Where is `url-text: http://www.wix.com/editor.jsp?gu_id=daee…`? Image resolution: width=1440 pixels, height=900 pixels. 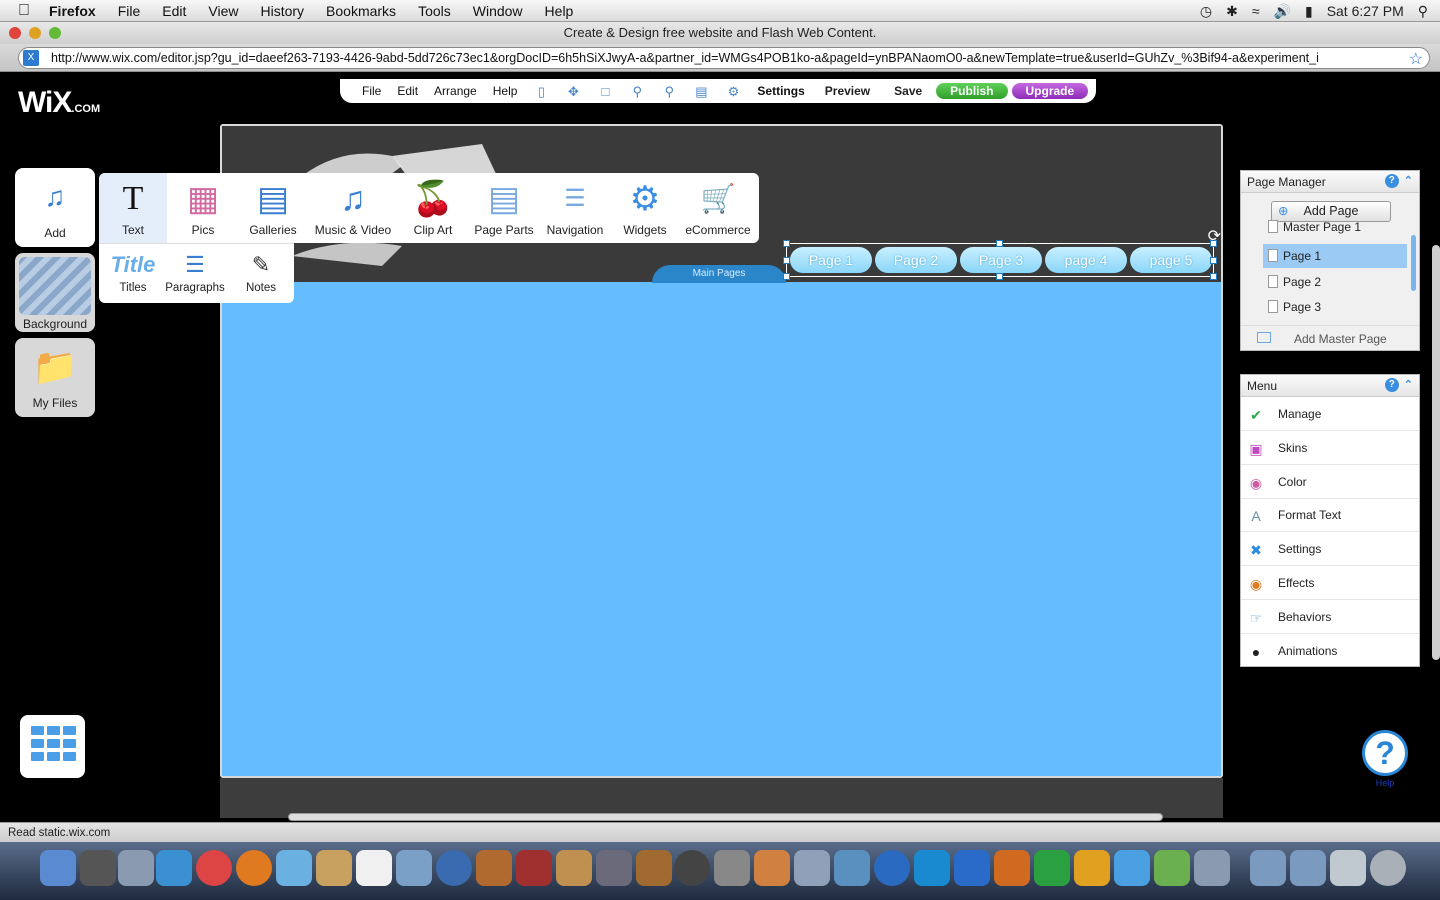
url-text: http://www.wix.com/editor.jsp?gu_id=daee… is located at coordinates (685, 58).